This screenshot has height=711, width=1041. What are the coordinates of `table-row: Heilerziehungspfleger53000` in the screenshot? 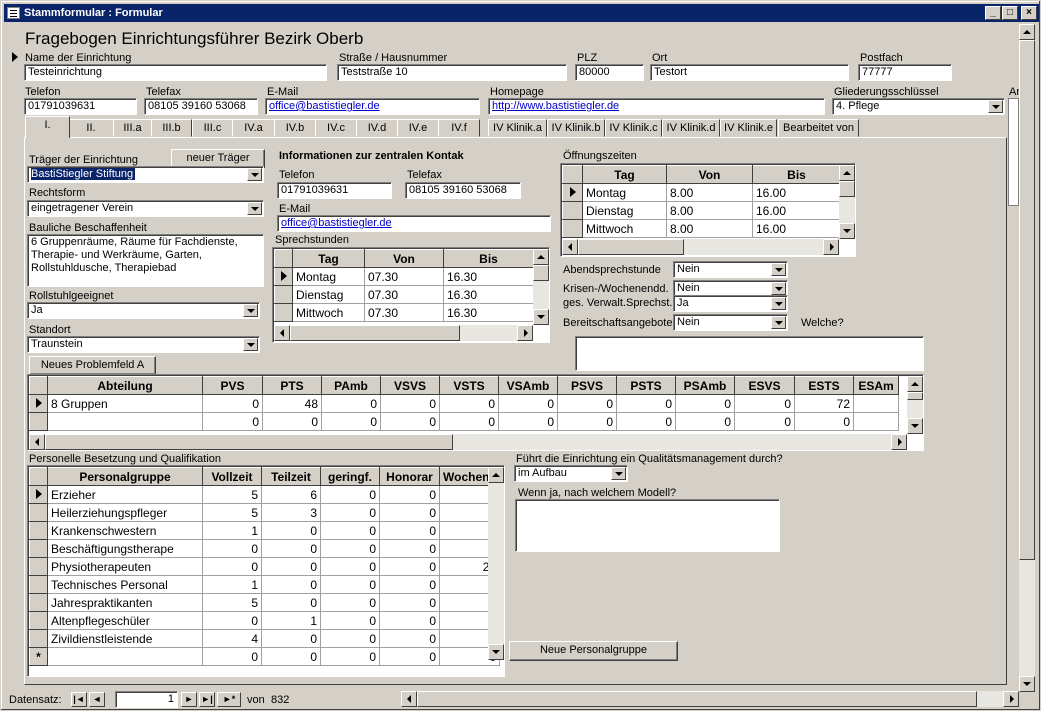 It's located at (265, 512).